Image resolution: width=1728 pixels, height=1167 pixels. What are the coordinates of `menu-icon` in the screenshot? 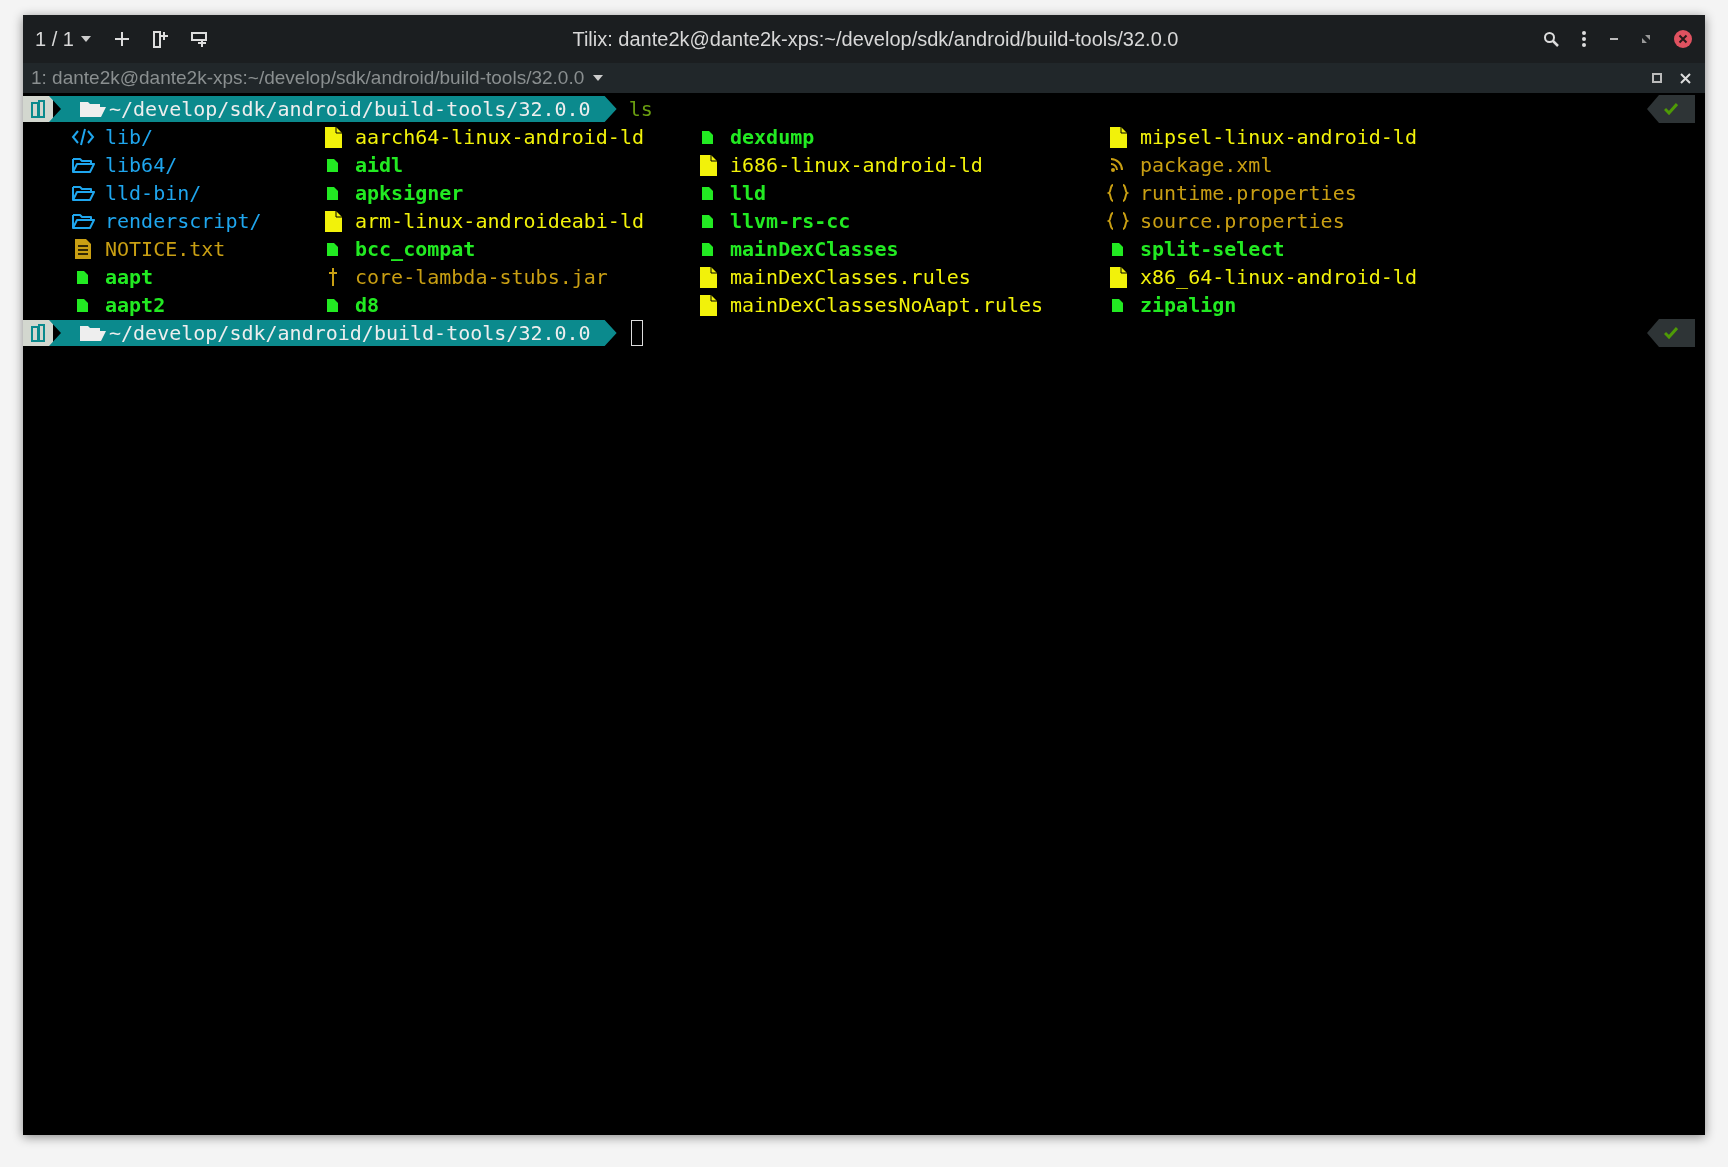 It's located at (1584, 39).